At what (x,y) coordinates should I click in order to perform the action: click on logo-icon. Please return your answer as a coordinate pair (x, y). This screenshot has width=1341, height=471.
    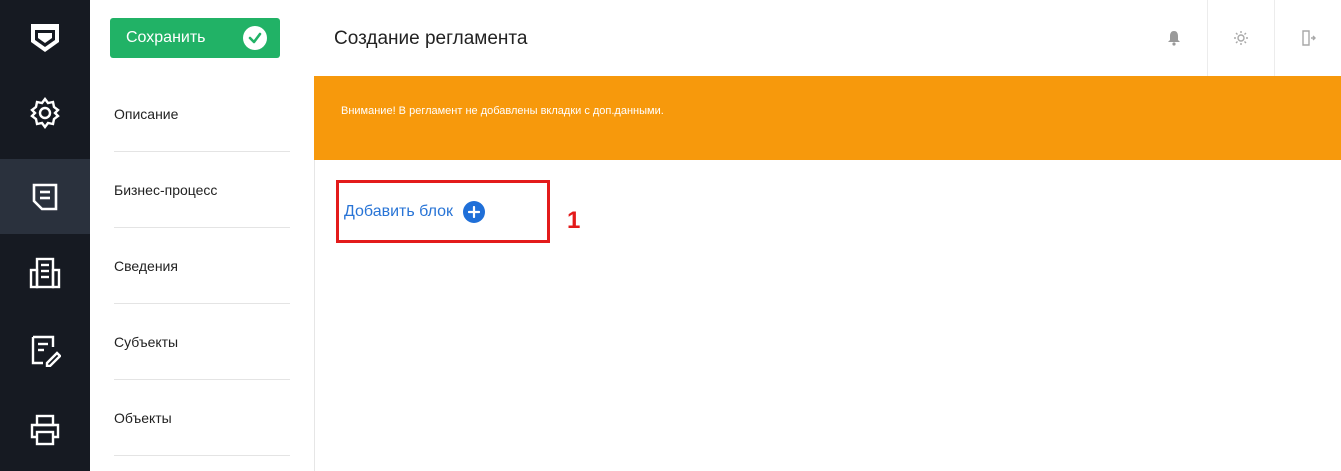
    Looking at the image, I should click on (45, 37).